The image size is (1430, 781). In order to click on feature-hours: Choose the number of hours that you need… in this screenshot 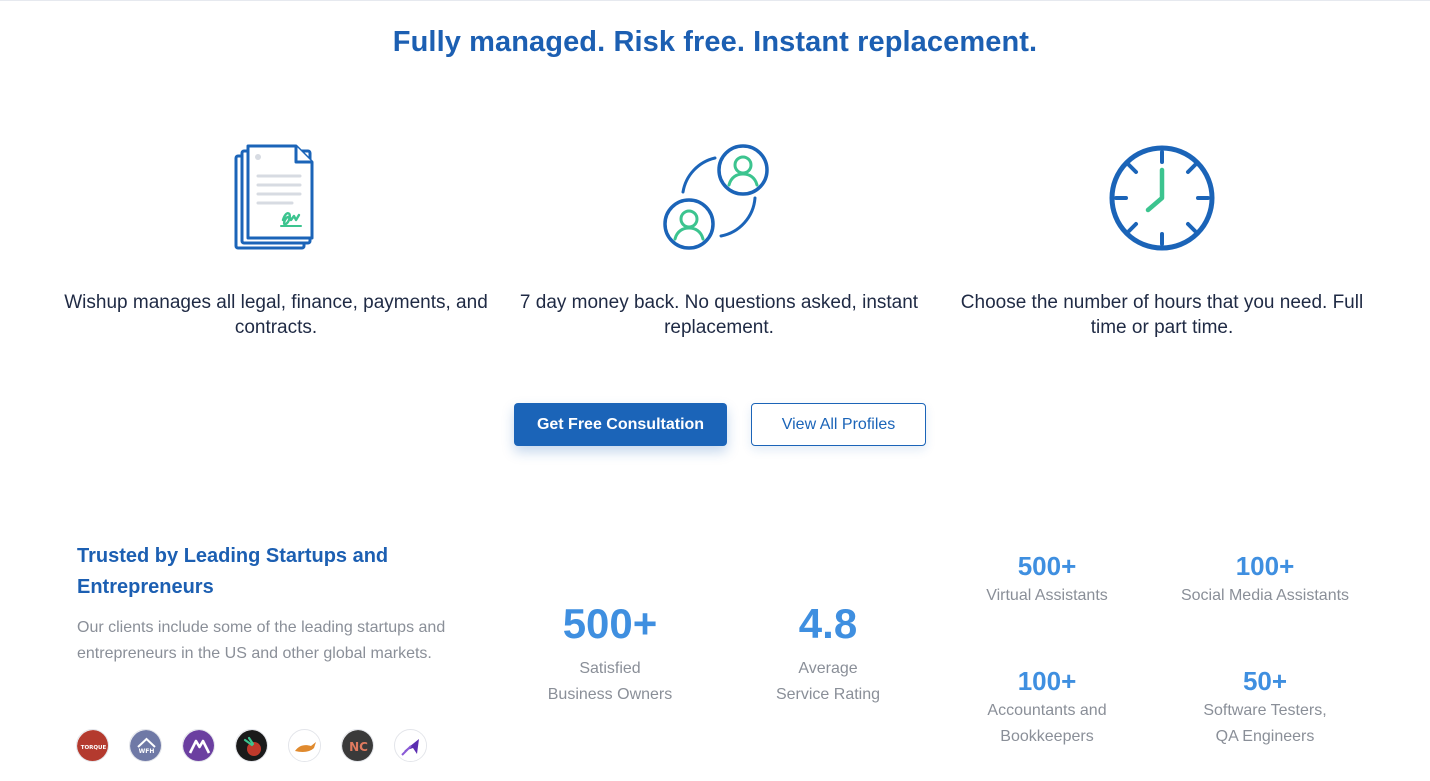, I will do `click(1162, 240)`.